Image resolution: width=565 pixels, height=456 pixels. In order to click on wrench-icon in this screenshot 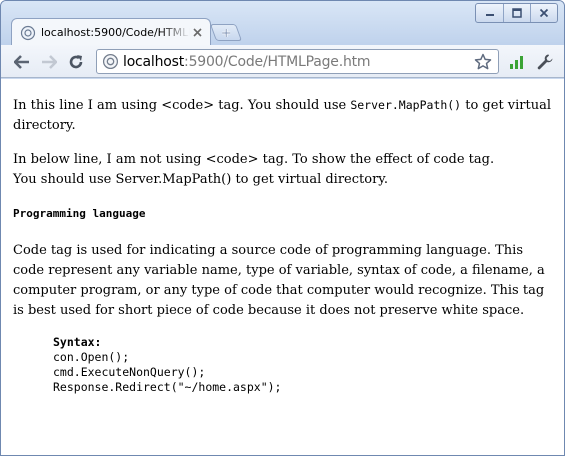, I will do `click(545, 62)`.